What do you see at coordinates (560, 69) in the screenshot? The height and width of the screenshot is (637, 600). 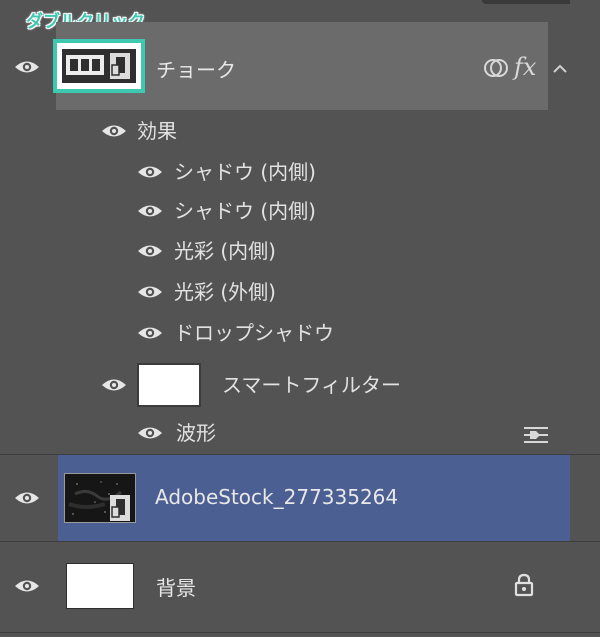 I see `chevron-up-icon` at bounding box center [560, 69].